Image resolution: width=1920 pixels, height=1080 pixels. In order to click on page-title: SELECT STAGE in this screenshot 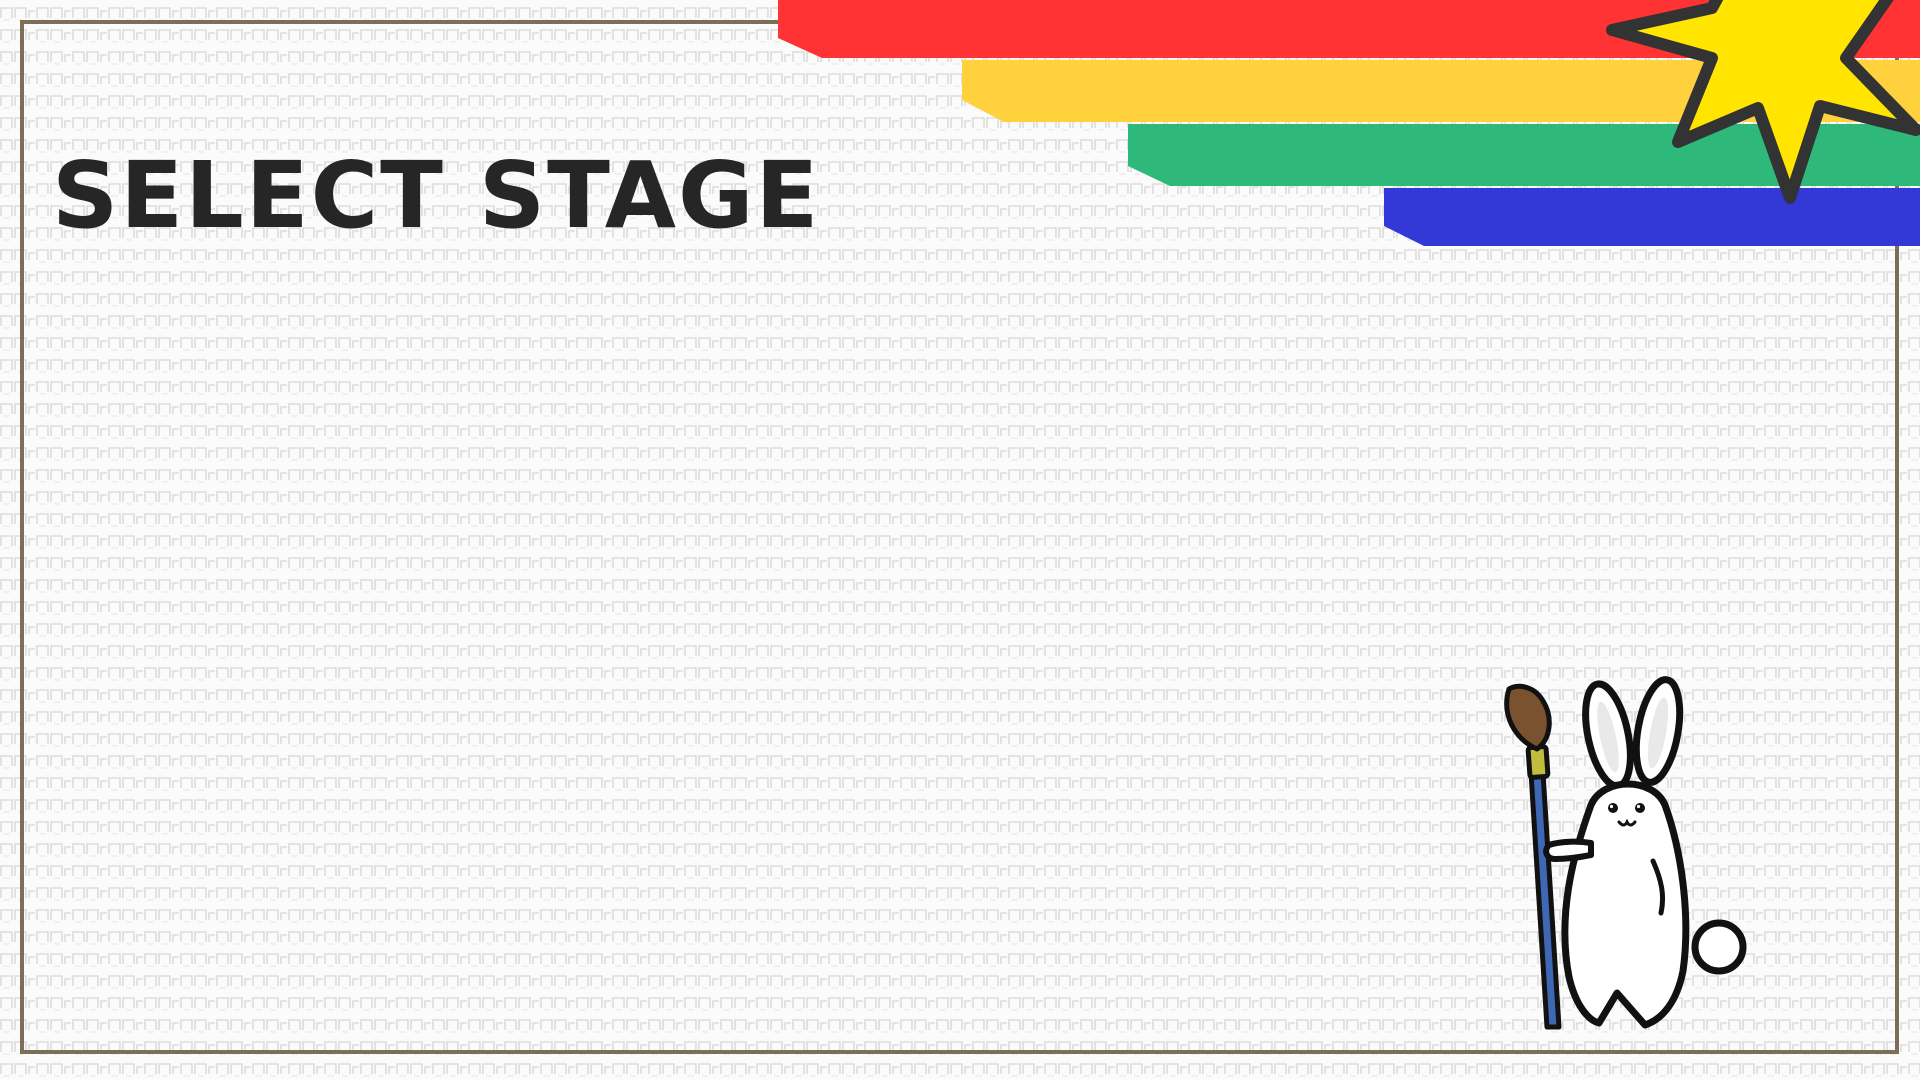, I will do `click(436, 195)`.